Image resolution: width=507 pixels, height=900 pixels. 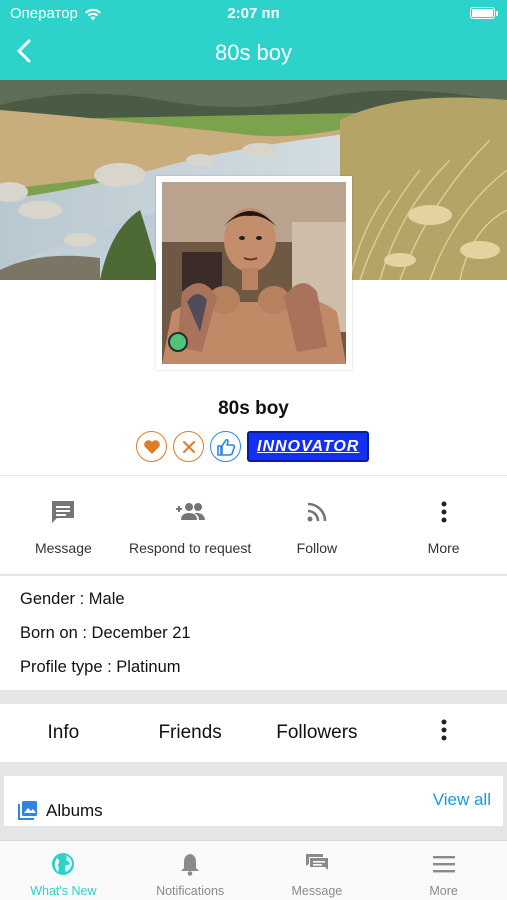 What do you see at coordinates (317, 733) in the screenshot?
I see `tab-followers: Followers` at bounding box center [317, 733].